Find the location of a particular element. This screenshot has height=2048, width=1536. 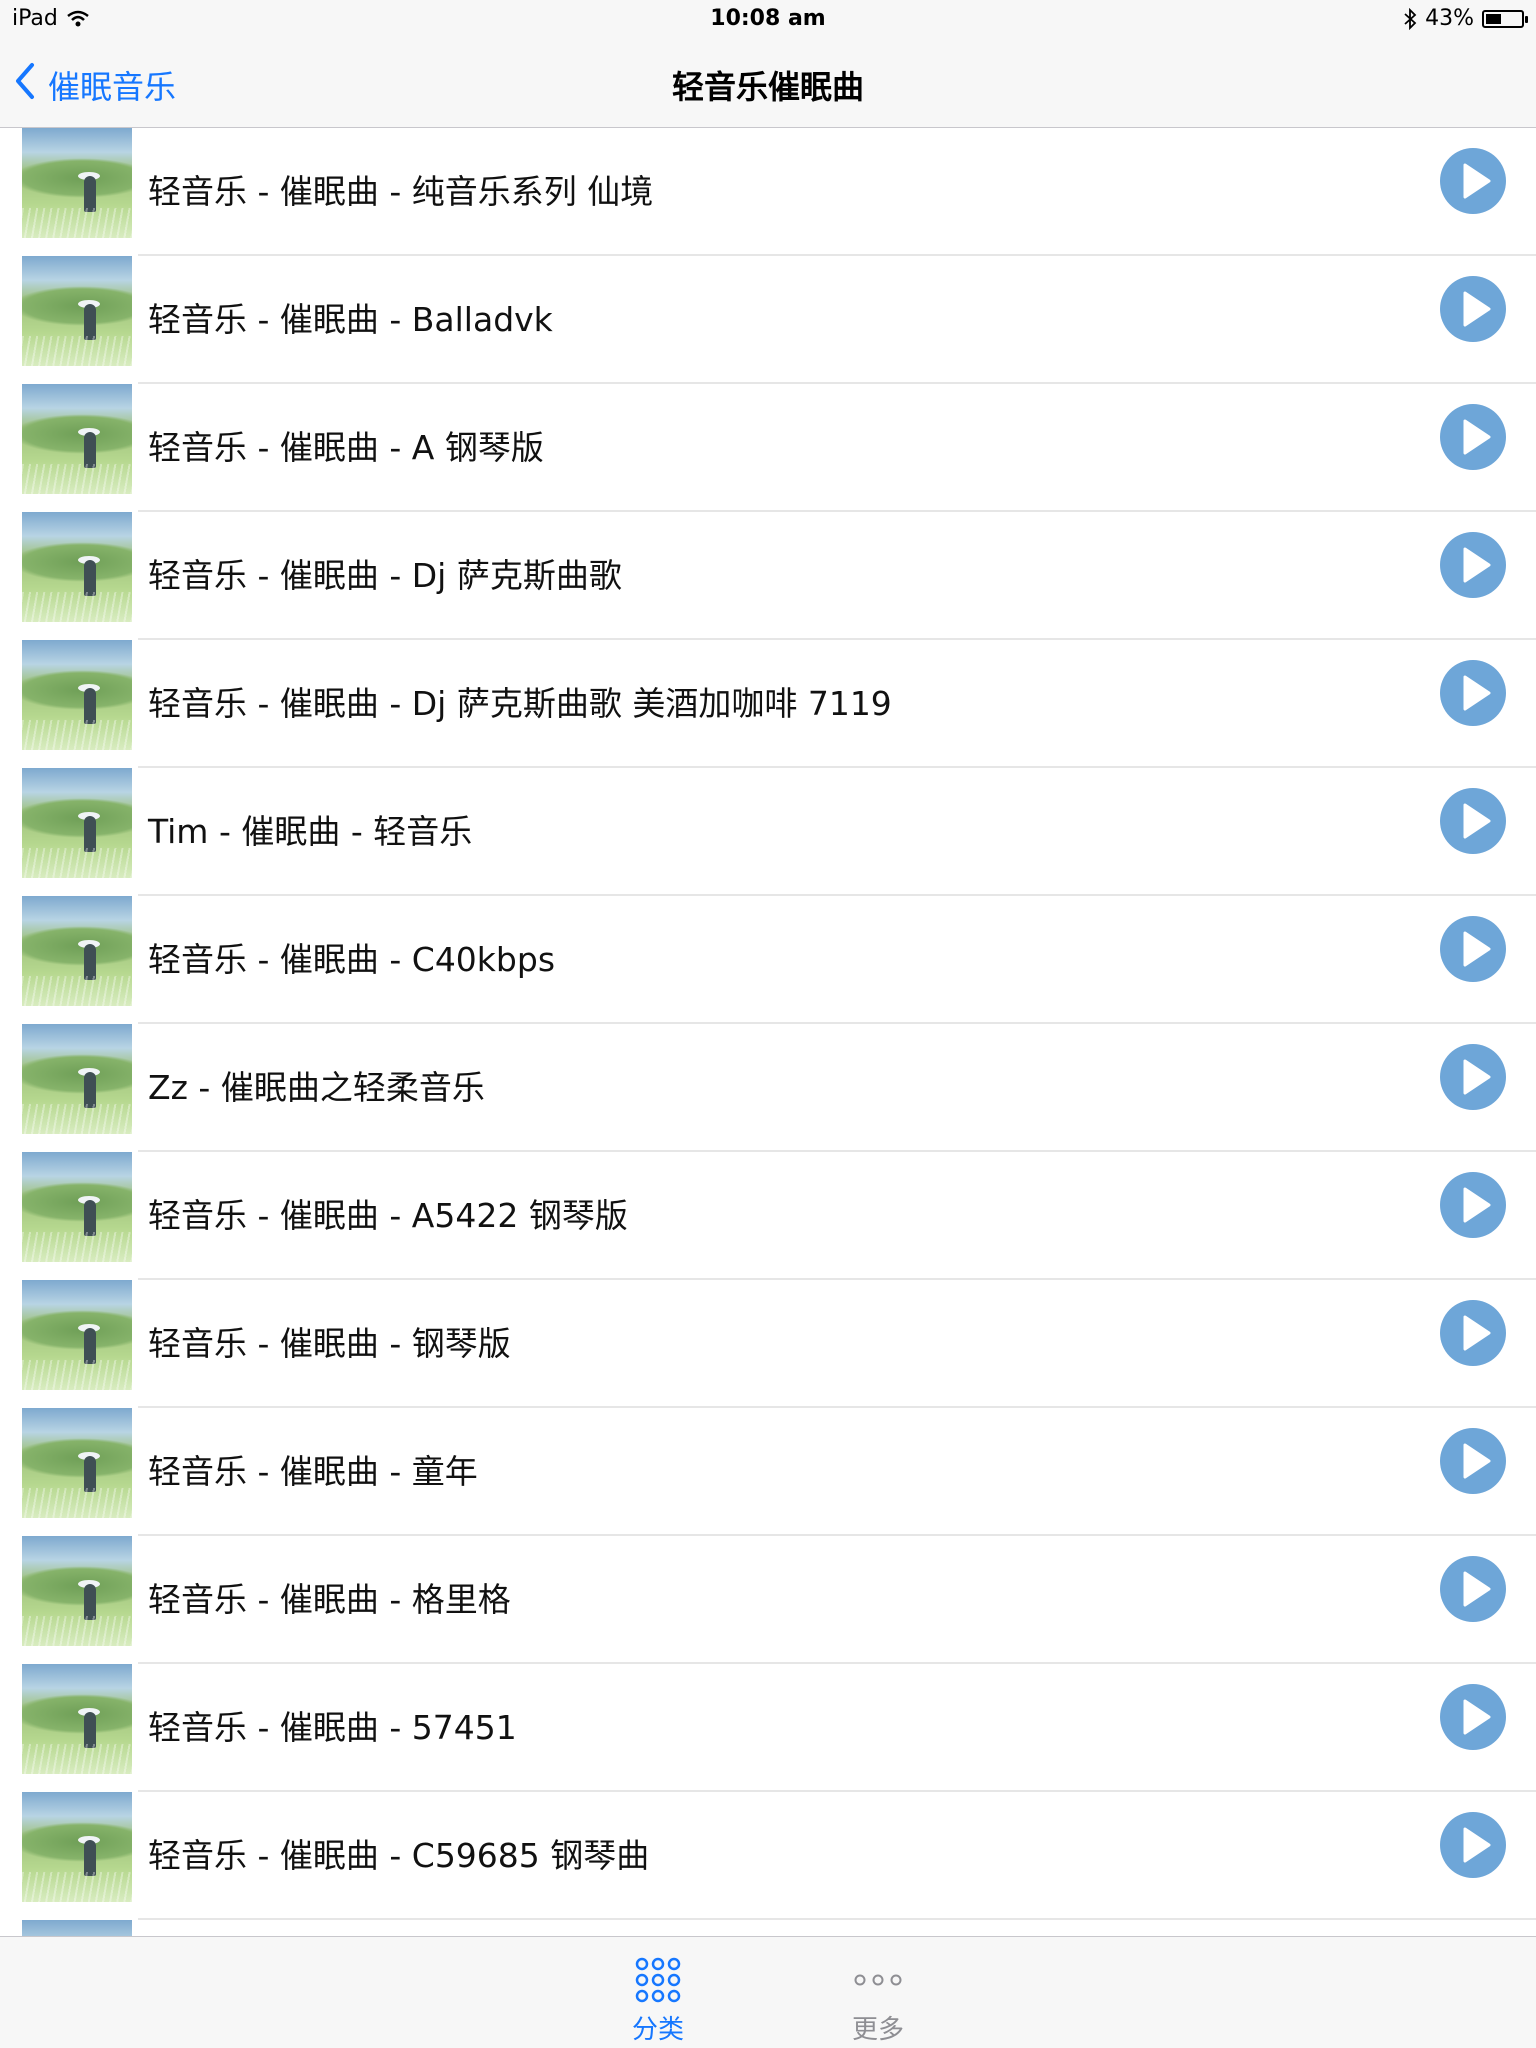

grid-dots-icon is located at coordinates (658, 1980).